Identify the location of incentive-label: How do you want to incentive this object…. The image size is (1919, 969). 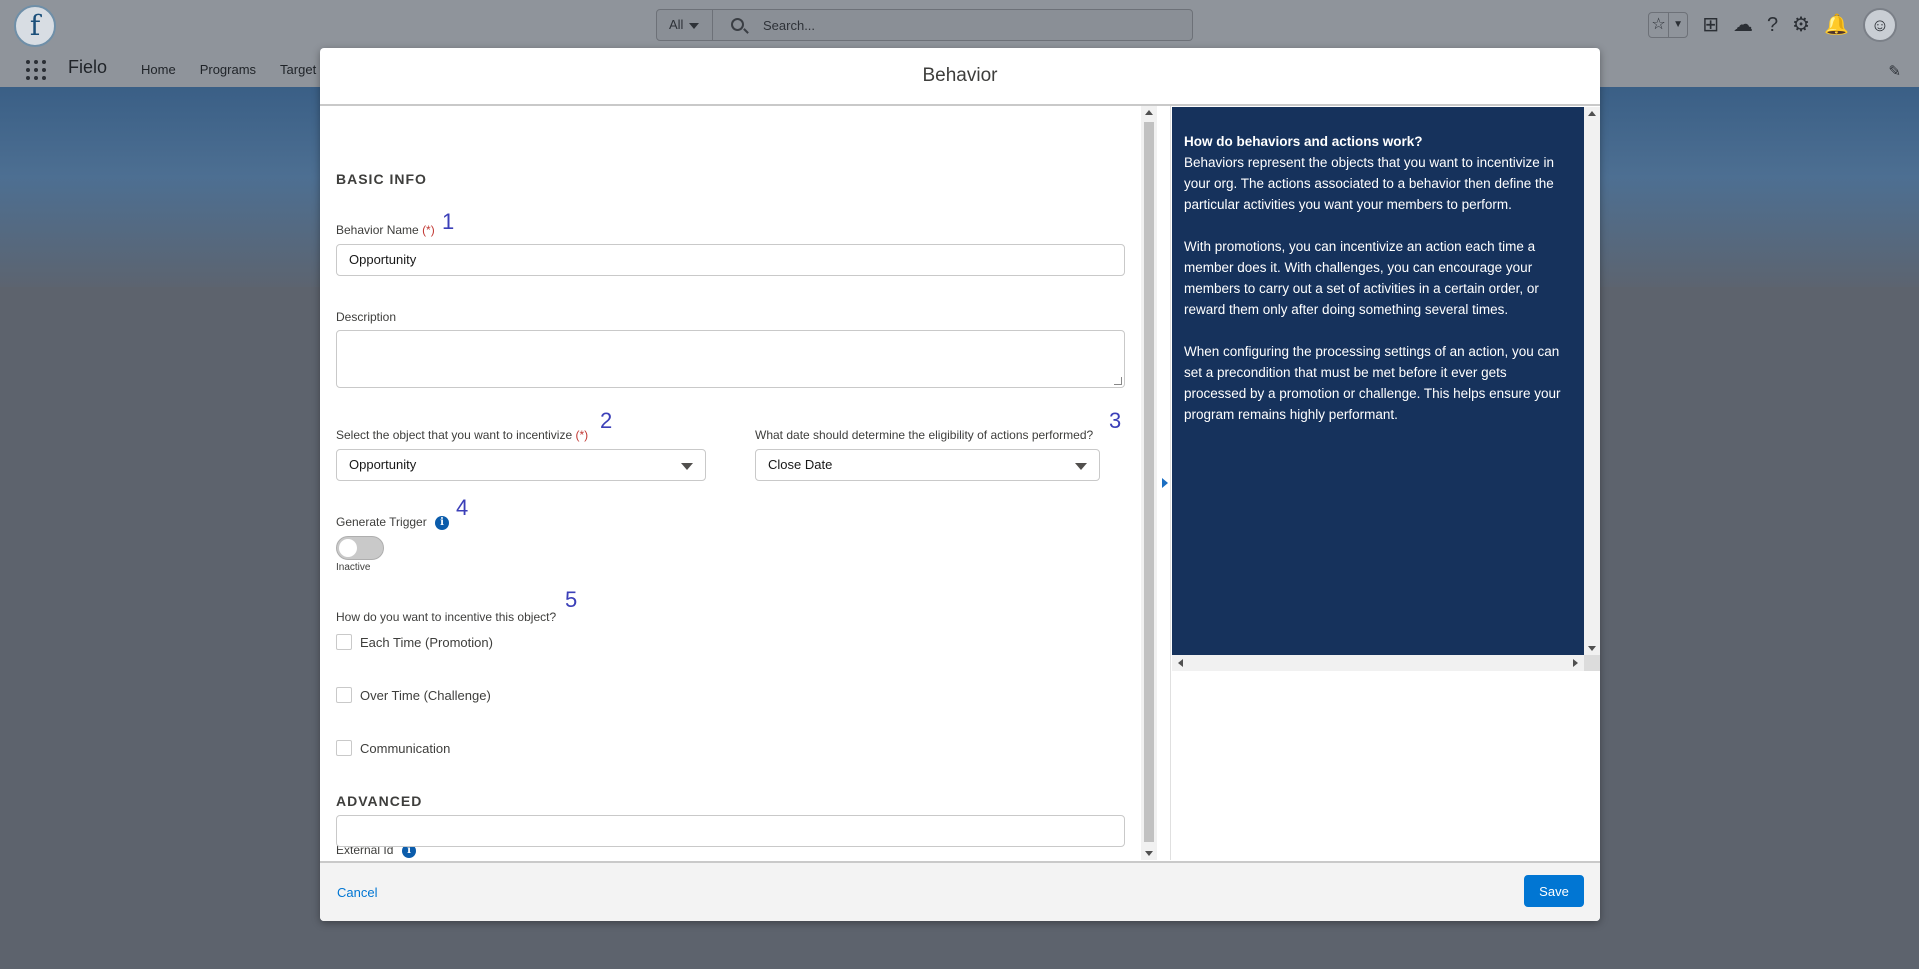
(446, 617).